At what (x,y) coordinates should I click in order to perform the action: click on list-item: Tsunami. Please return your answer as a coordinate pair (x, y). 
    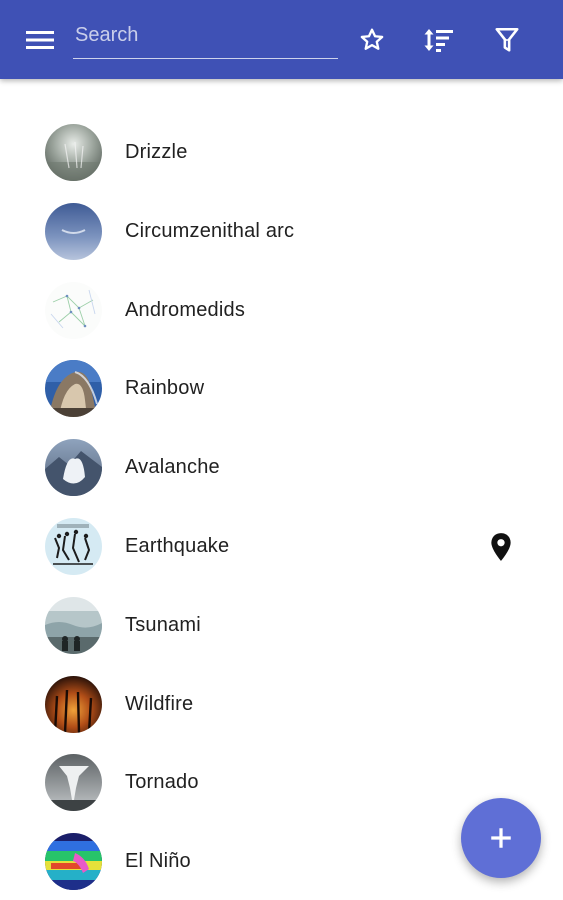
    Looking at the image, I should click on (281, 625).